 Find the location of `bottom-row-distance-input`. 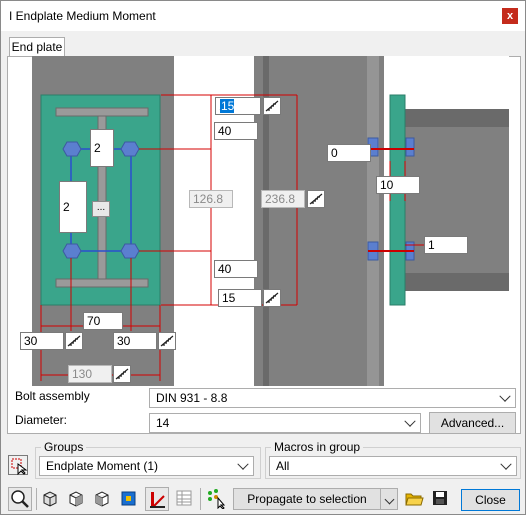

bottom-row-distance-input is located at coordinates (236, 269).